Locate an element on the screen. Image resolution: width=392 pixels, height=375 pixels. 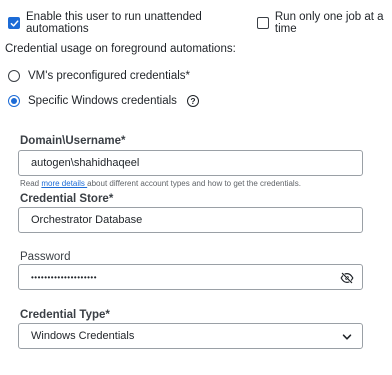
password-input: •••••••••••••••••••• is located at coordinates (190, 277).